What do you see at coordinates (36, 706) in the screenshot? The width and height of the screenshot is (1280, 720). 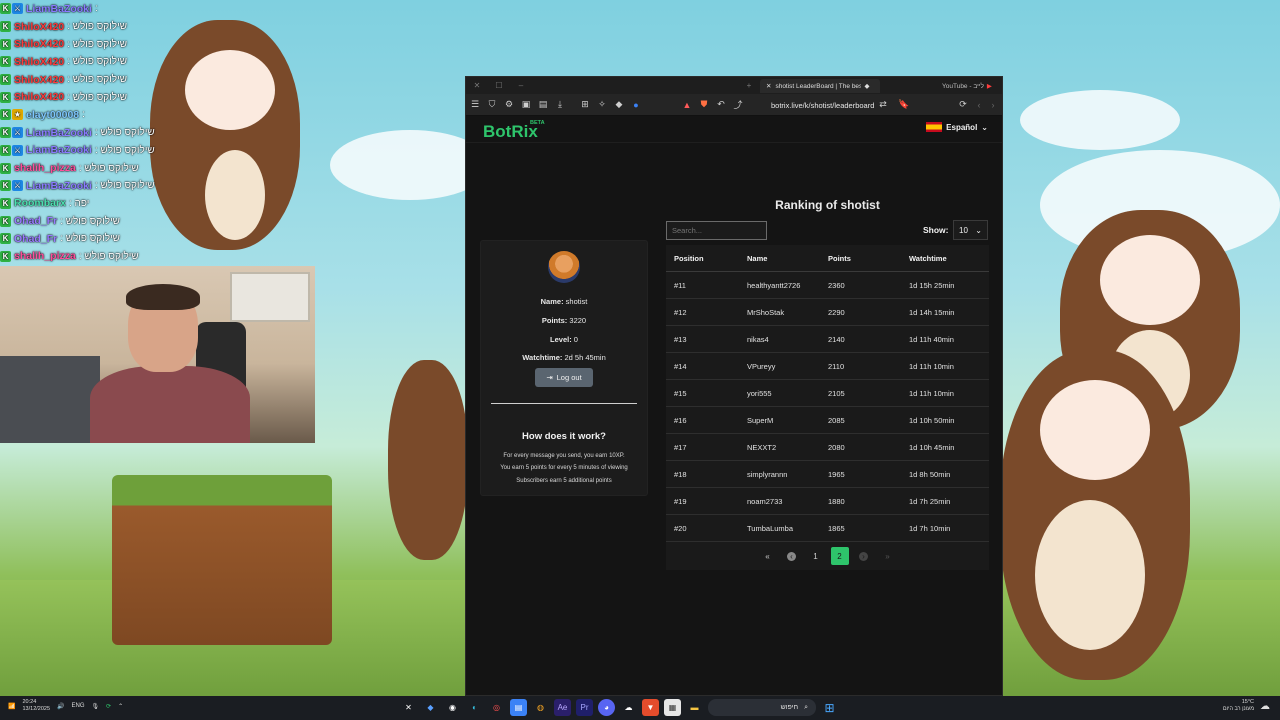 I see `taskbar-clock: 20:24 13/12/2025` at bounding box center [36, 706].